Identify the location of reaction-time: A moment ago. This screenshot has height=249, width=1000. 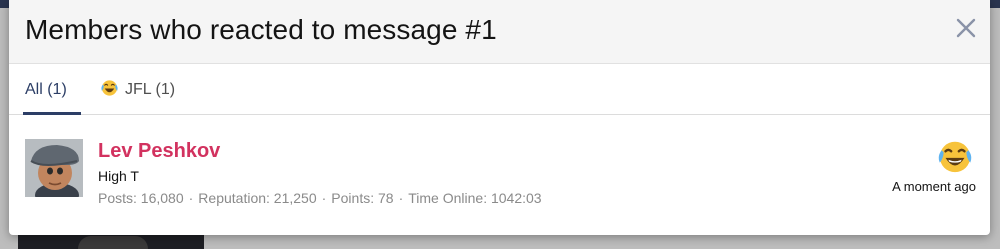
(934, 186).